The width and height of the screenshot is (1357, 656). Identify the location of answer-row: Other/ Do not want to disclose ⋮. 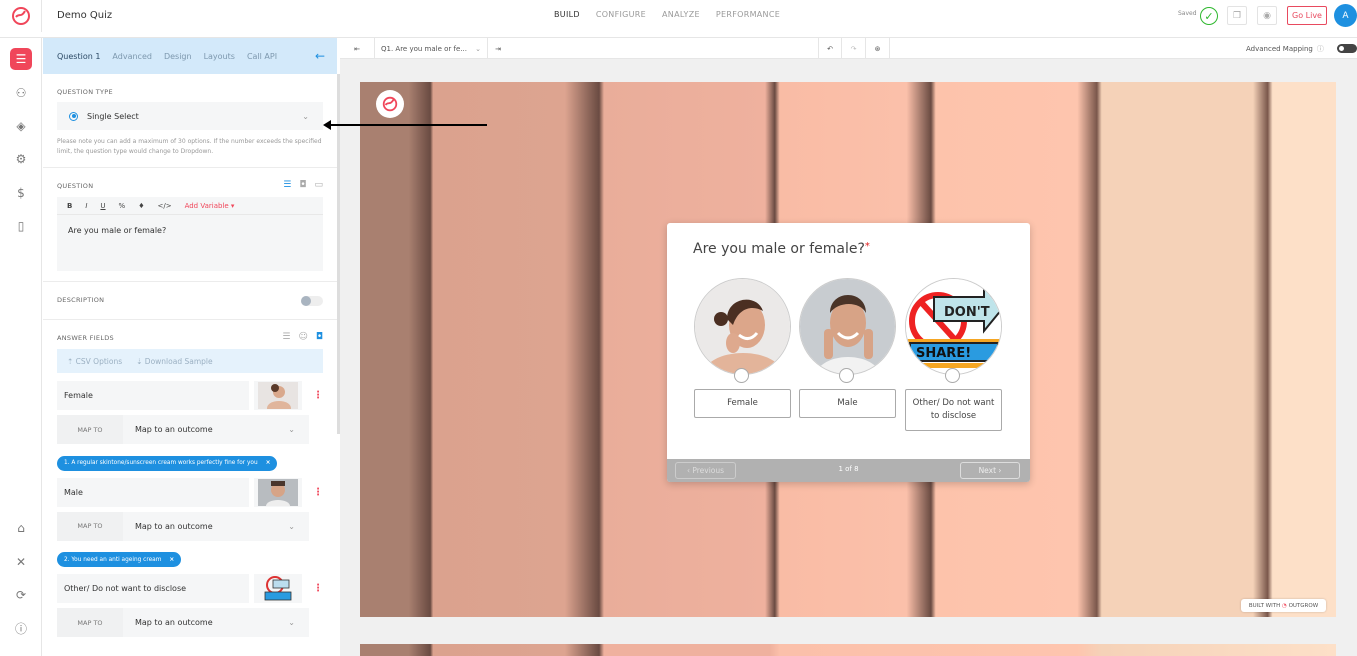
(190, 588).